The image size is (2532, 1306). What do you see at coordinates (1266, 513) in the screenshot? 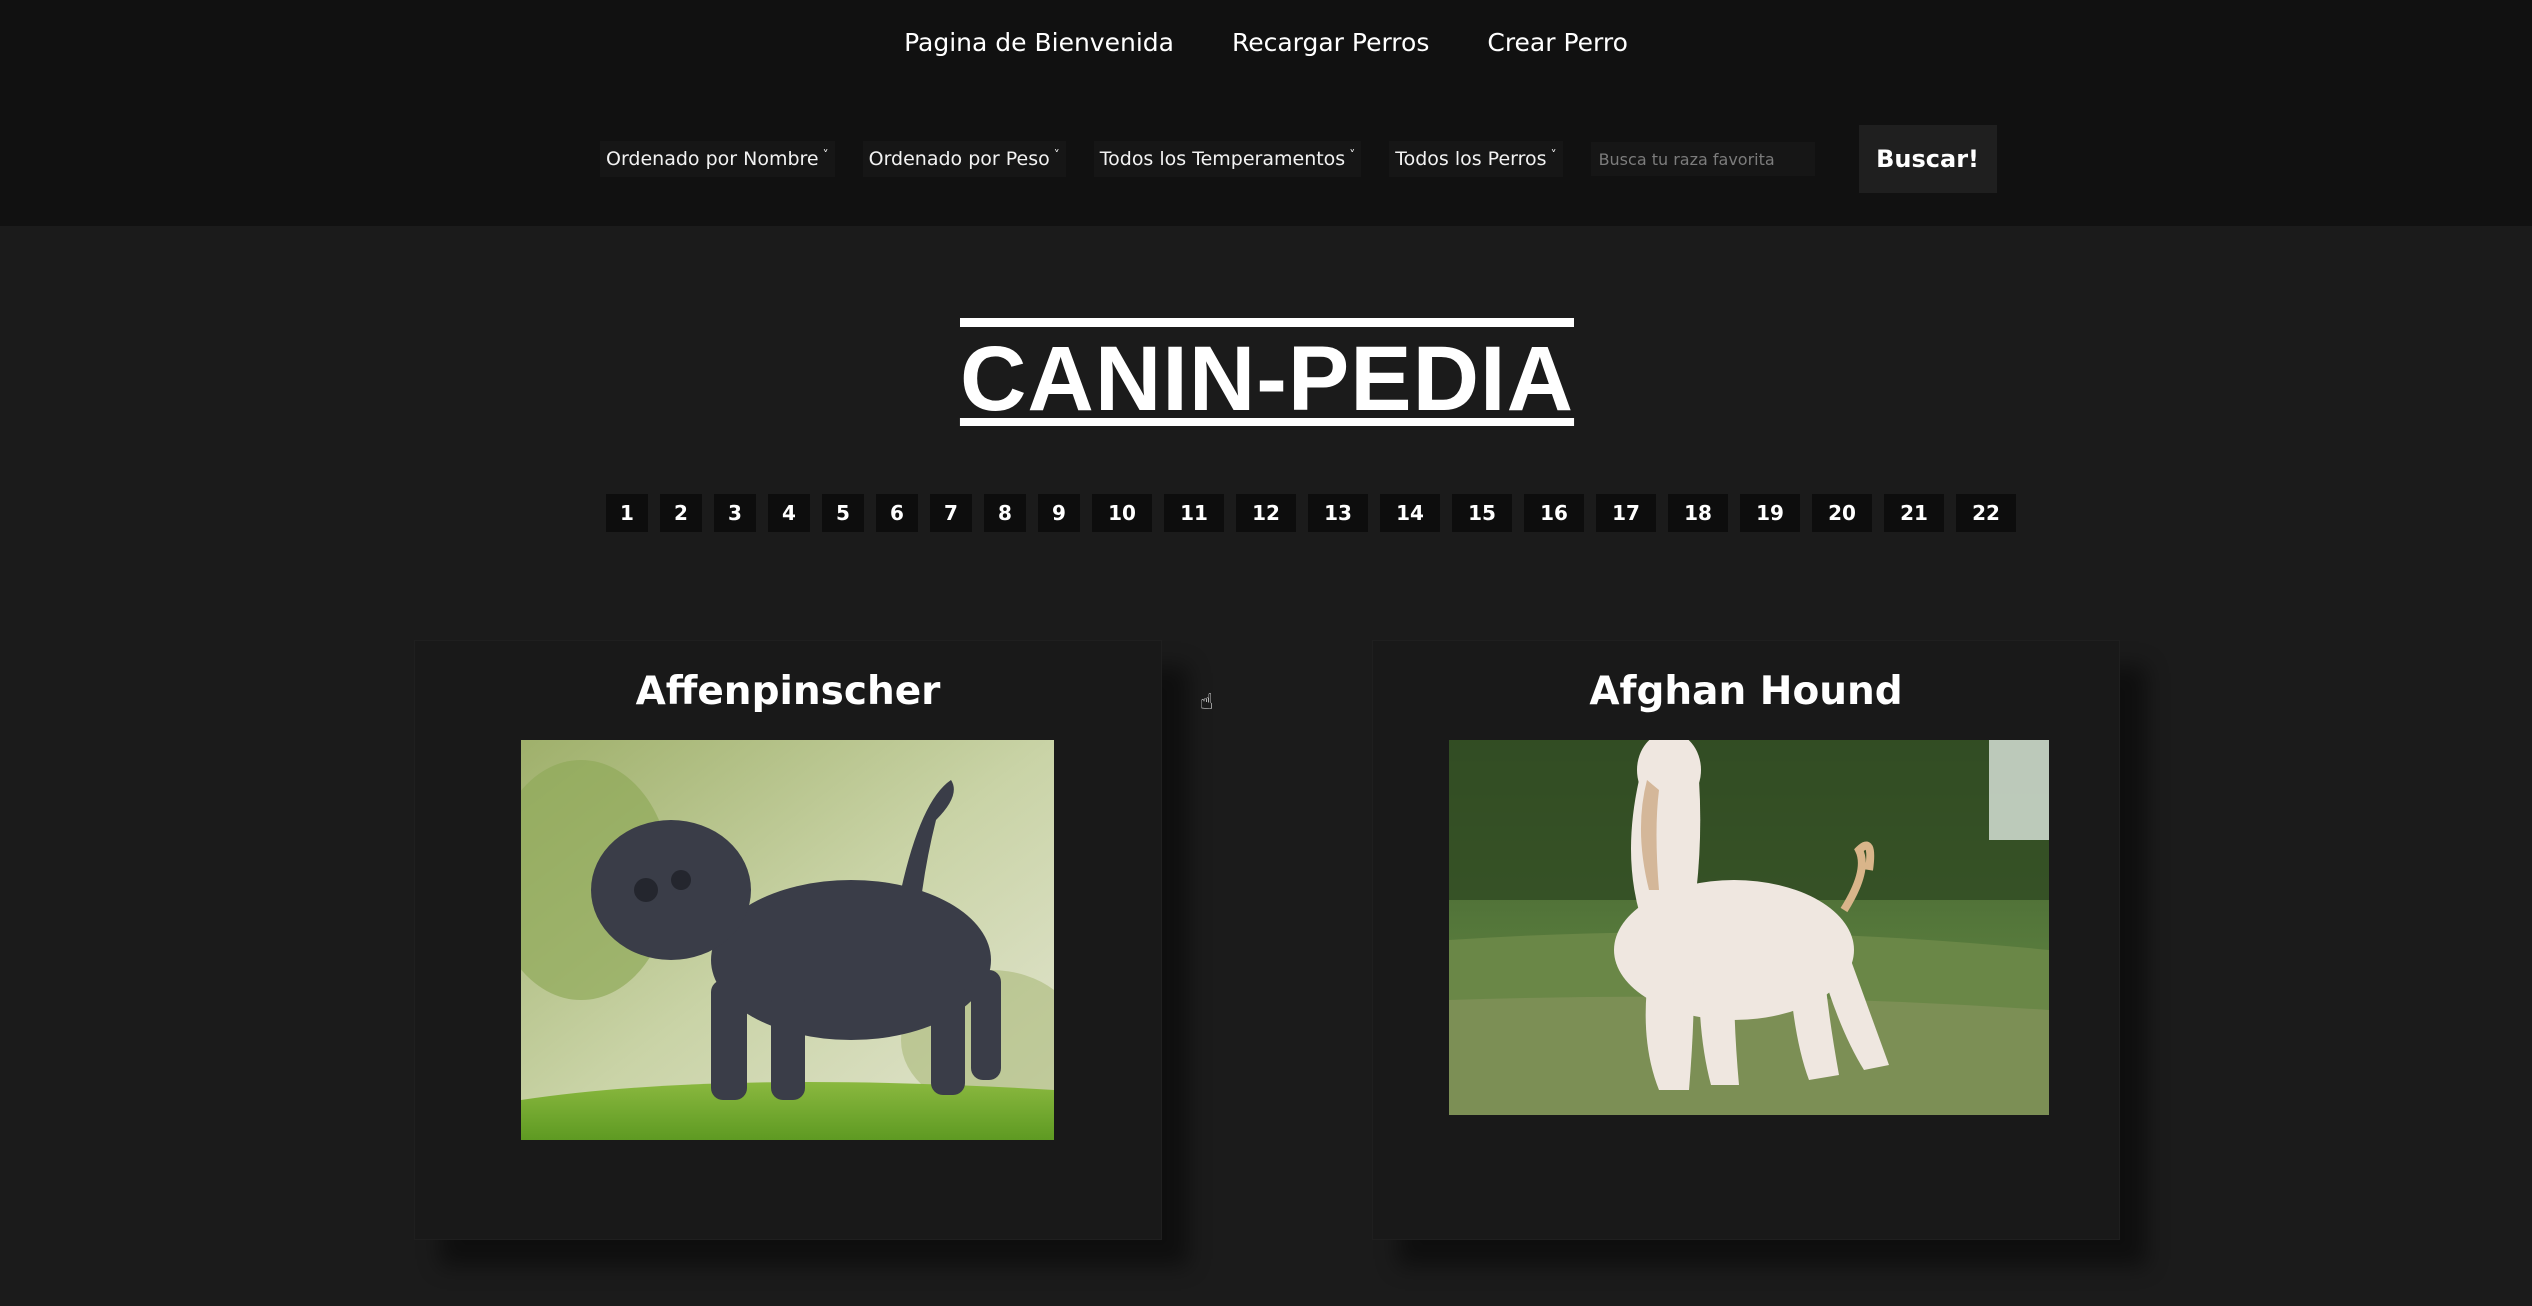
I see `page-button-12: 12` at bounding box center [1266, 513].